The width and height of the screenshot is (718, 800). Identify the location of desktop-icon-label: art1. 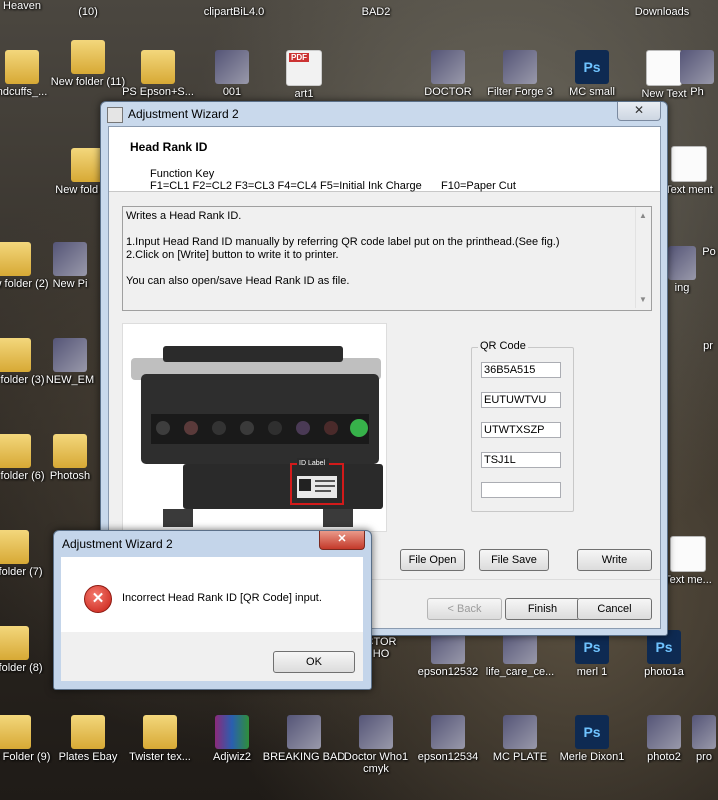
(304, 94).